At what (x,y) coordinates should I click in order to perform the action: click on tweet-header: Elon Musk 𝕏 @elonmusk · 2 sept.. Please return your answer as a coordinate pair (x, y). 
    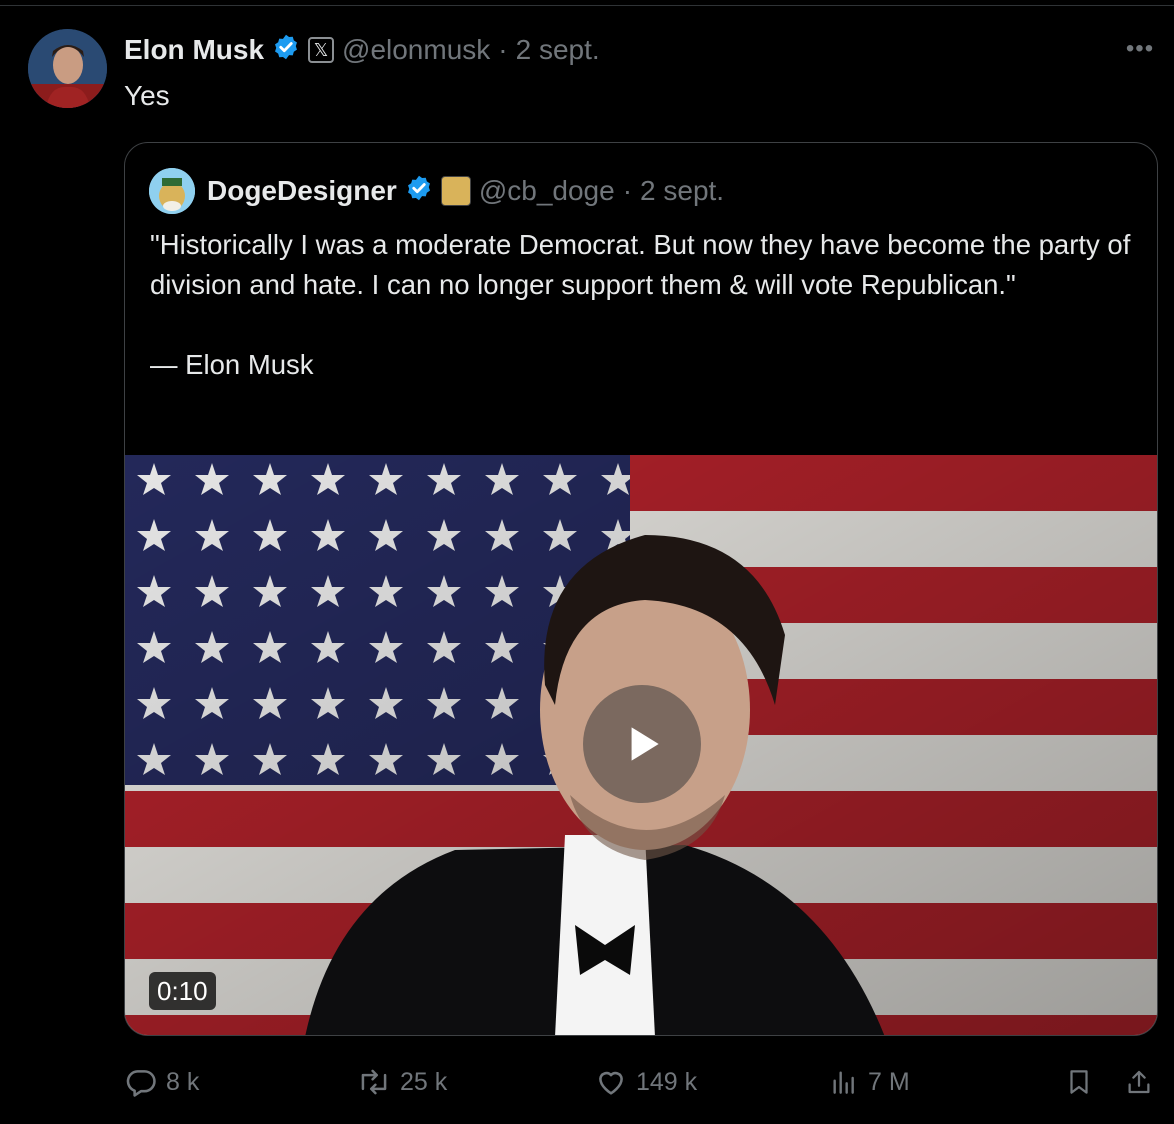
    Looking at the image, I should click on (362, 50).